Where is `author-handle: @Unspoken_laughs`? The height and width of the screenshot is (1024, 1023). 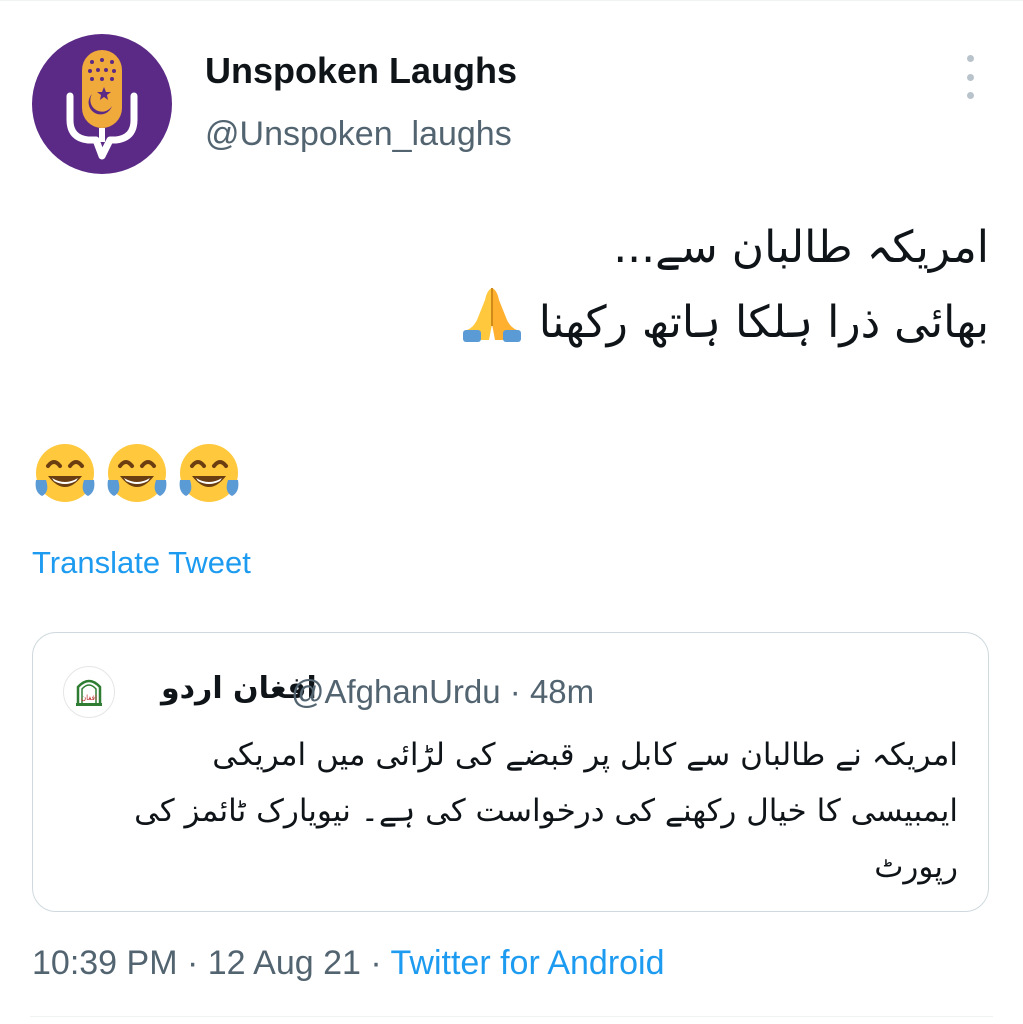 author-handle: @Unspoken_laughs is located at coordinates (358, 134).